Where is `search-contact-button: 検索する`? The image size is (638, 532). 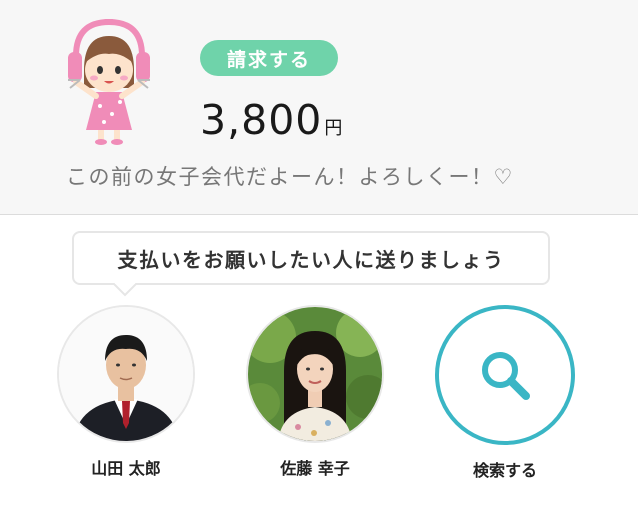 search-contact-button: 検索する is located at coordinates (505, 393).